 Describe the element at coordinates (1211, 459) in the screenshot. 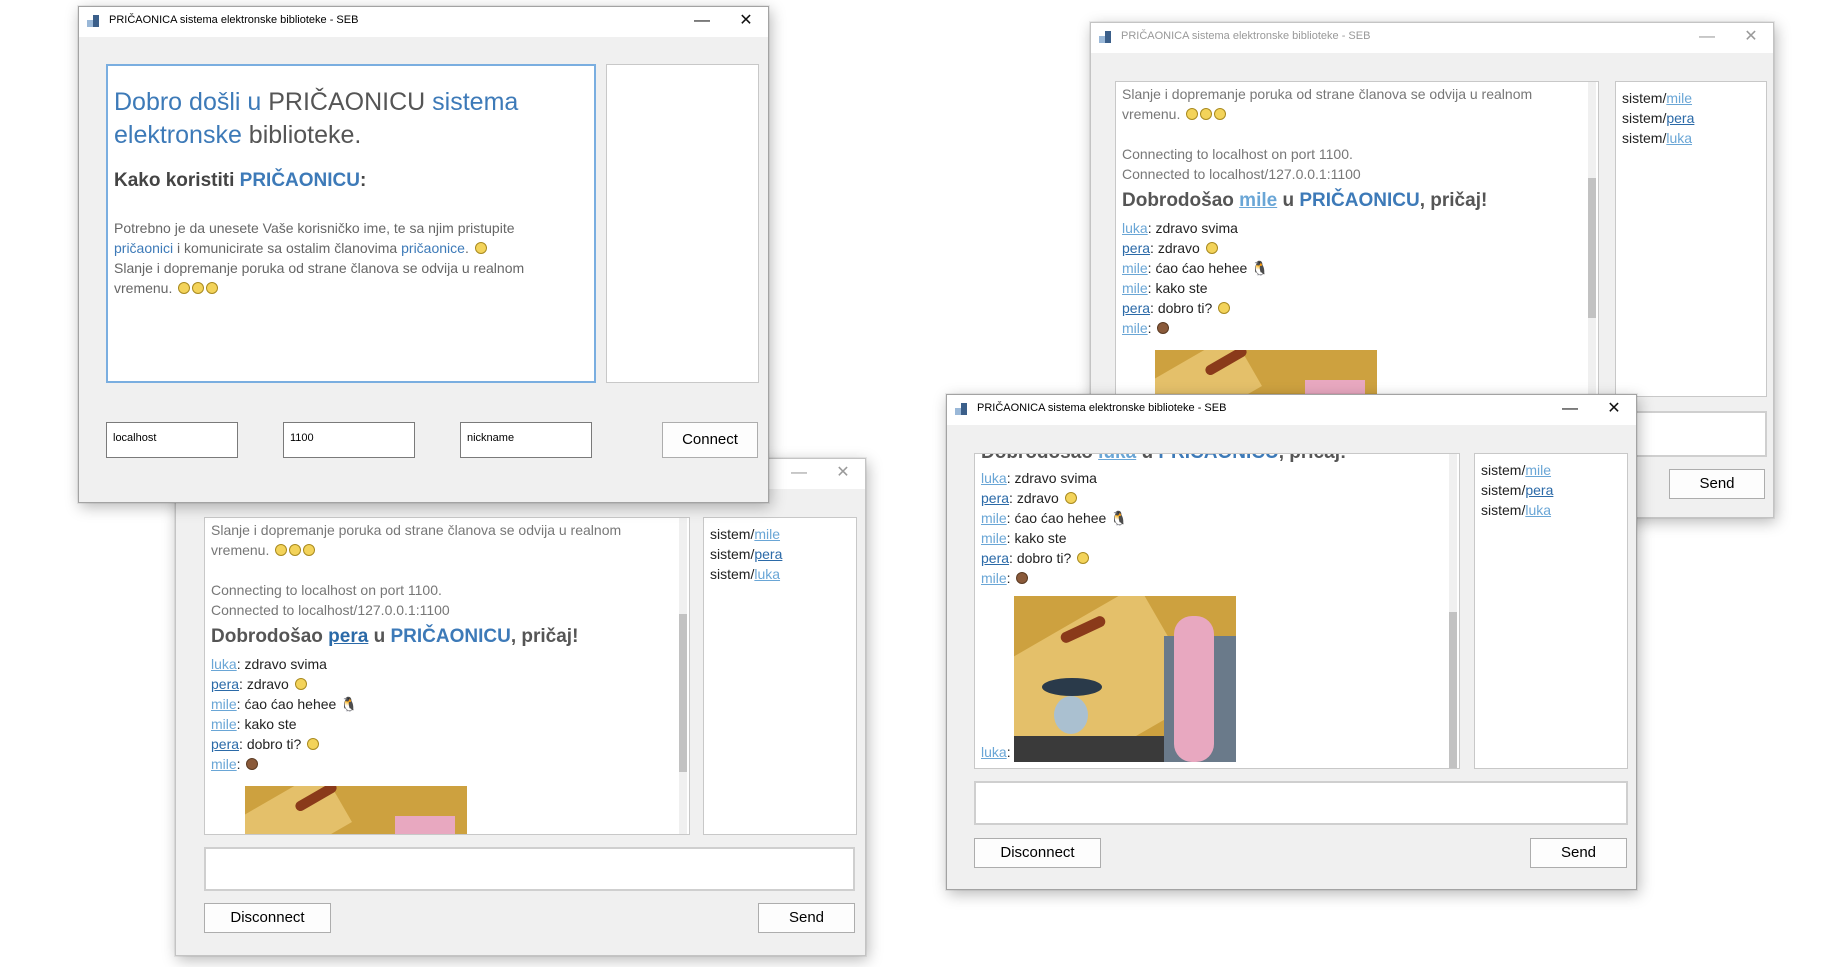

I see `welcome-heading: Dobrodošao luka u PRIČAONICU, pričaj!` at that location.